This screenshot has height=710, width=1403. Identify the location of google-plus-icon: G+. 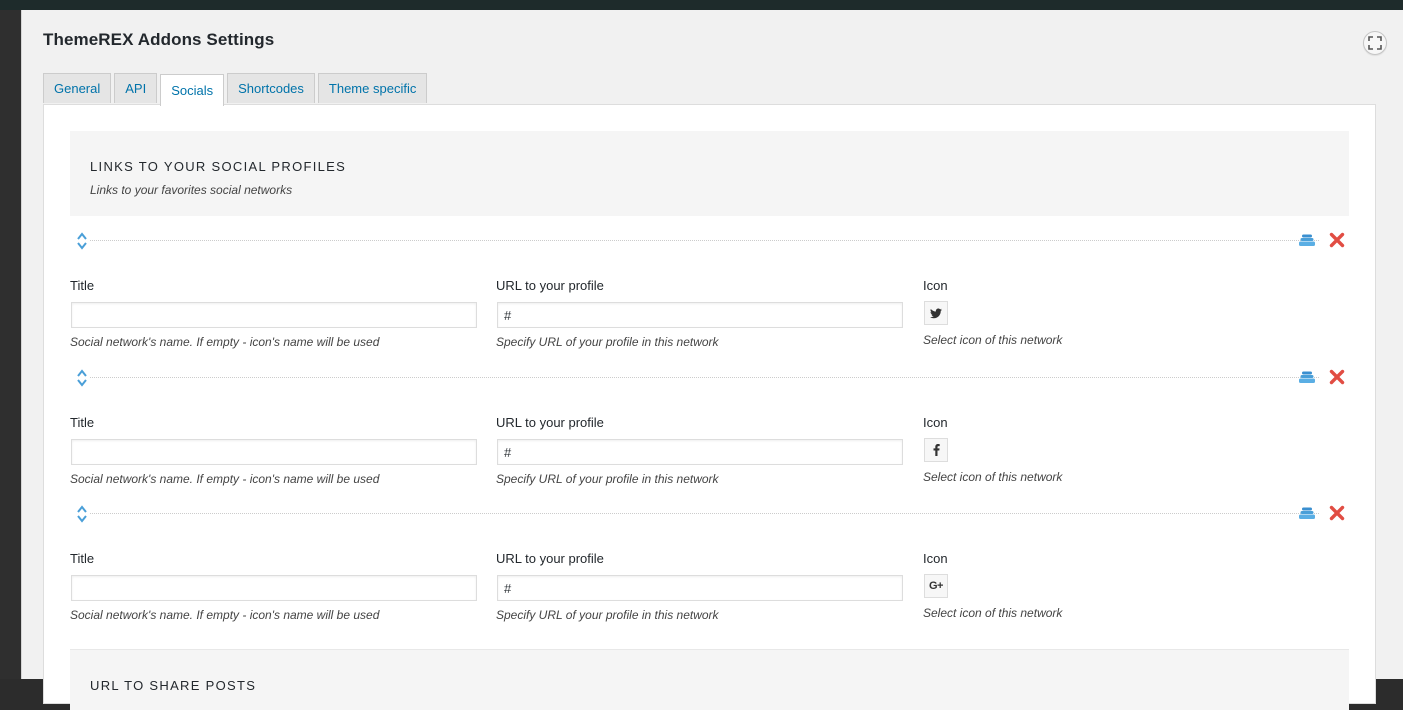
(936, 586).